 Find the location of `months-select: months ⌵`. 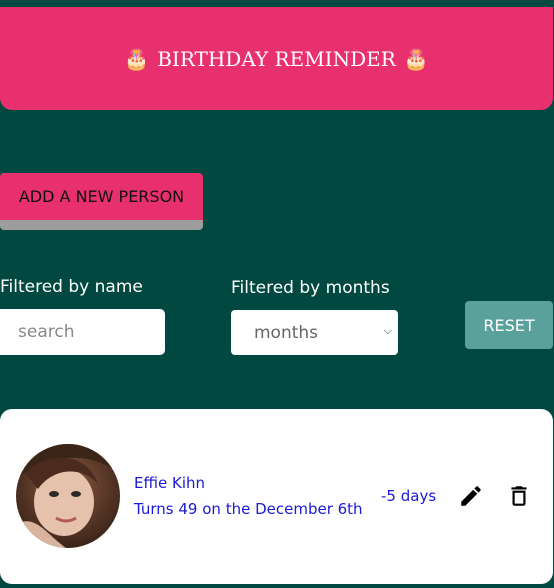

months-select: months ⌵ is located at coordinates (314, 332).